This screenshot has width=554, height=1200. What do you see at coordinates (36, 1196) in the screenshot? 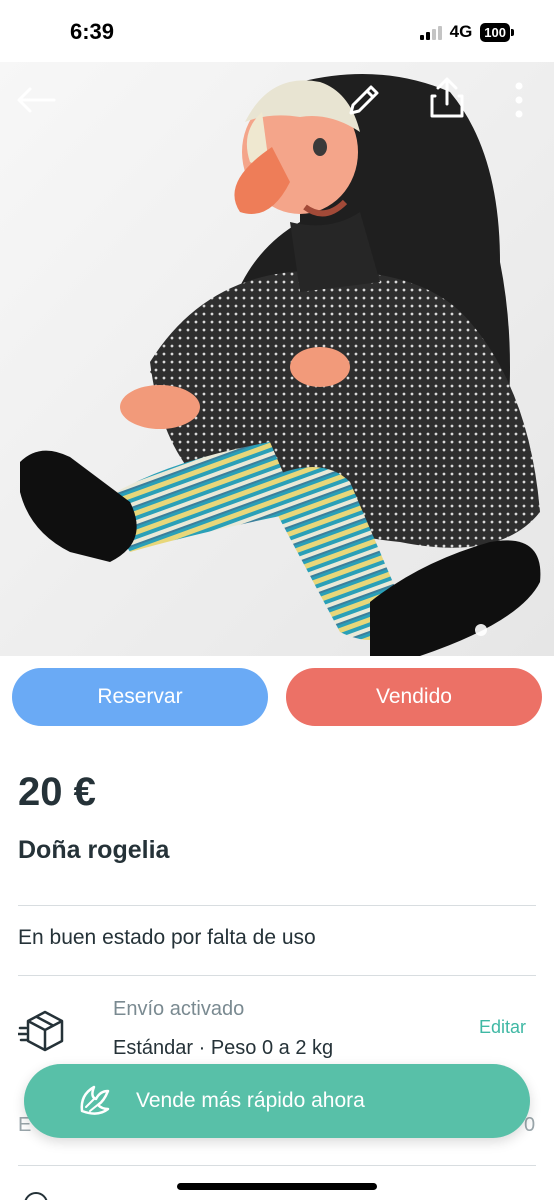
I see `avatar` at bounding box center [36, 1196].